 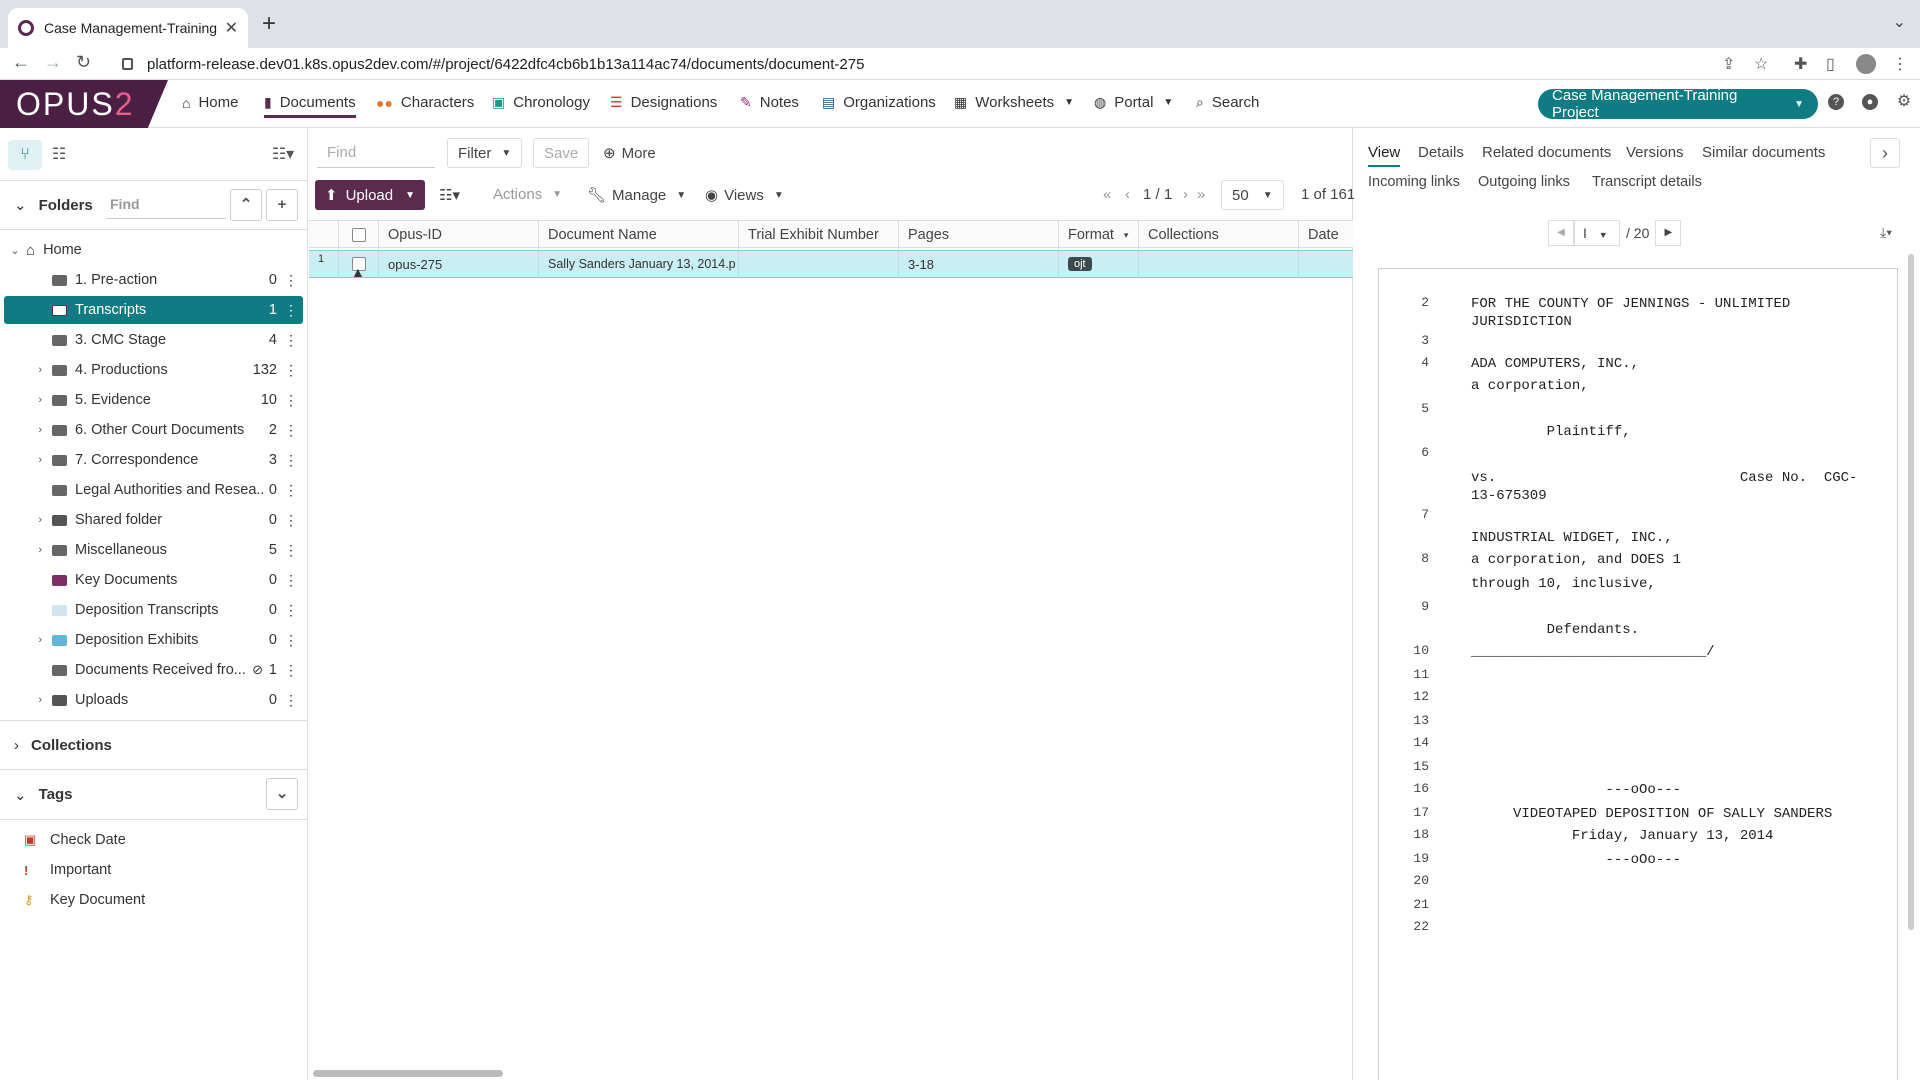 What do you see at coordinates (629, 153) in the screenshot?
I see `more-button: ⊕ More` at bounding box center [629, 153].